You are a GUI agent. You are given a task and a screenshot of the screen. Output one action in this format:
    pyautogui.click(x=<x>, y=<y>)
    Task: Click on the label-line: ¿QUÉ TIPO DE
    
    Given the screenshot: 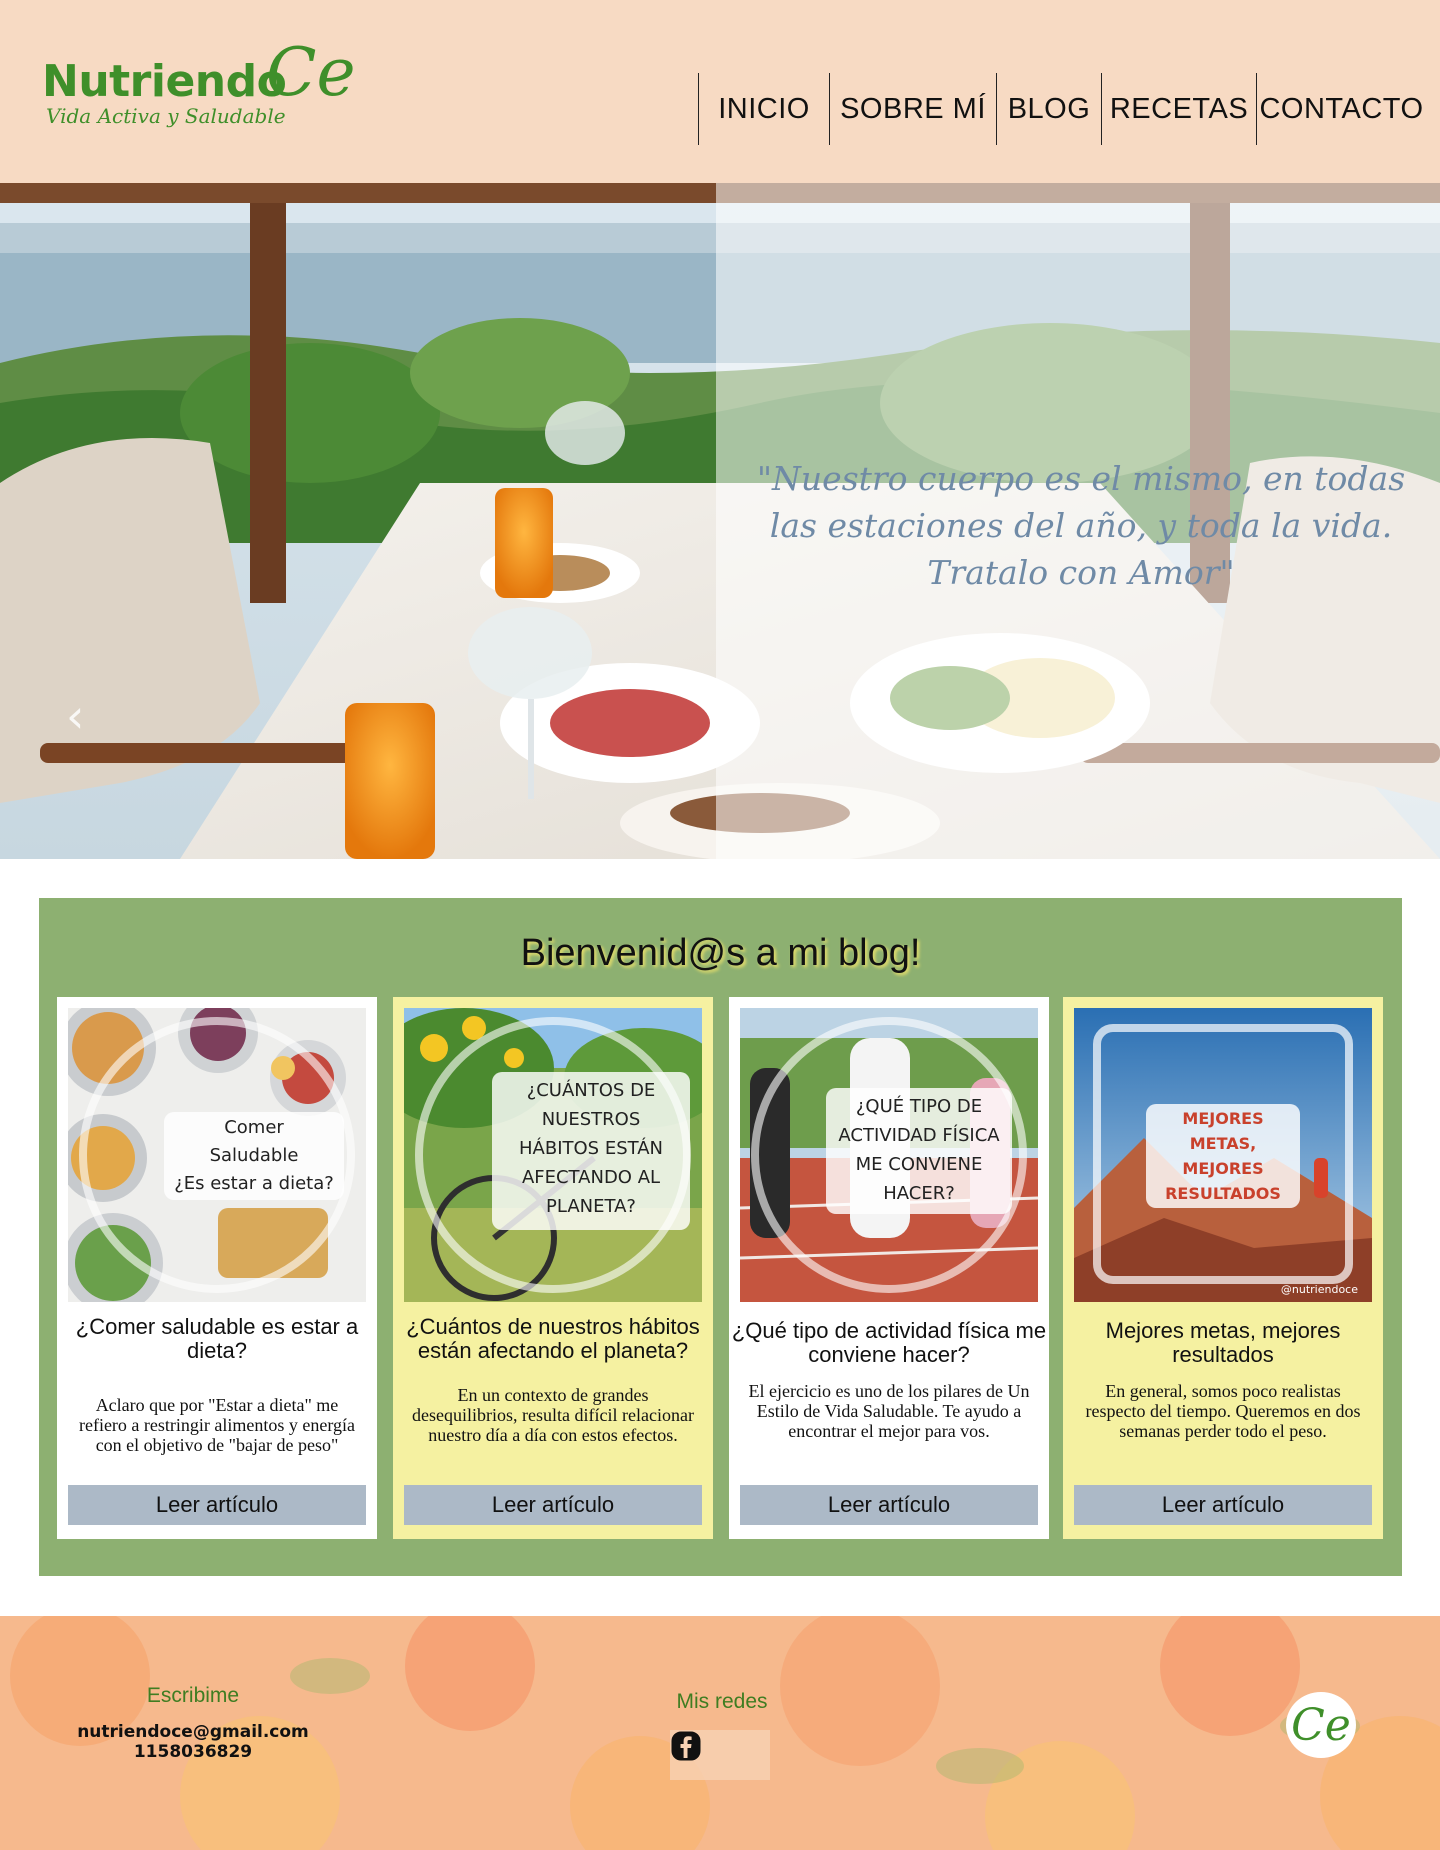 What is the action you would take?
    pyautogui.click(x=919, y=1106)
    